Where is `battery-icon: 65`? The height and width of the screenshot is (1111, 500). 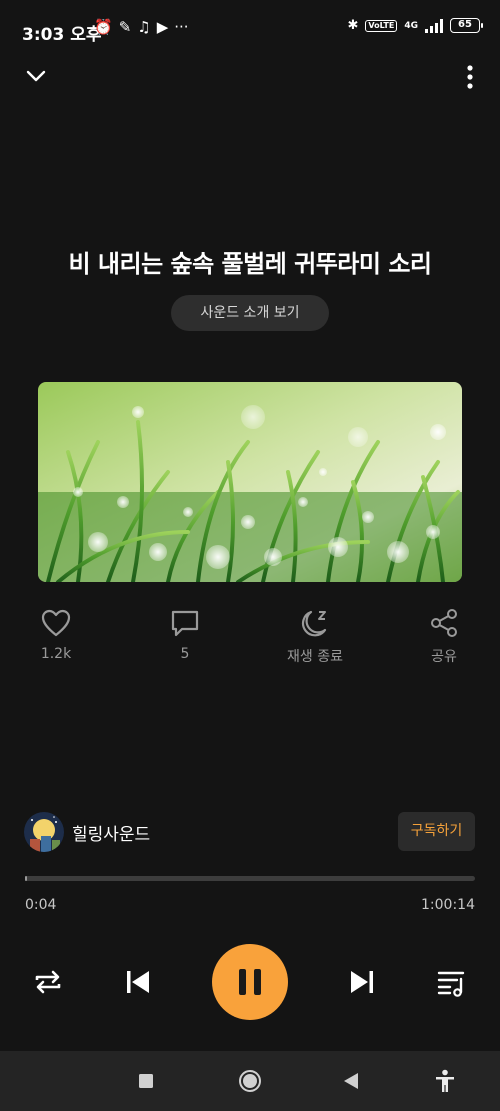
battery-icon: 65 is located at coordinates (466, 25).